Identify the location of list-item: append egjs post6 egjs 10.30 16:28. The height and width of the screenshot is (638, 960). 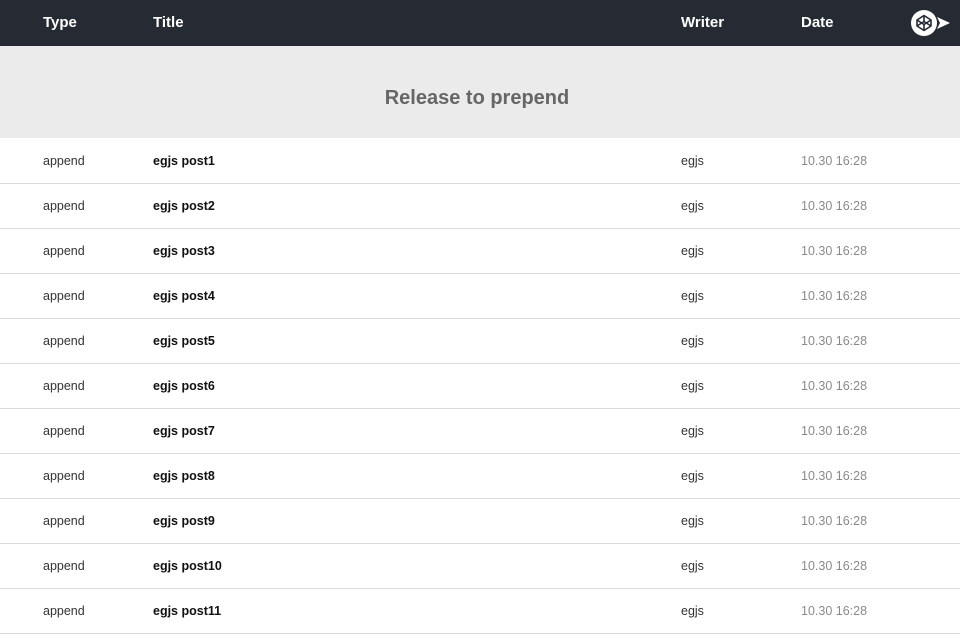
(480, 386).